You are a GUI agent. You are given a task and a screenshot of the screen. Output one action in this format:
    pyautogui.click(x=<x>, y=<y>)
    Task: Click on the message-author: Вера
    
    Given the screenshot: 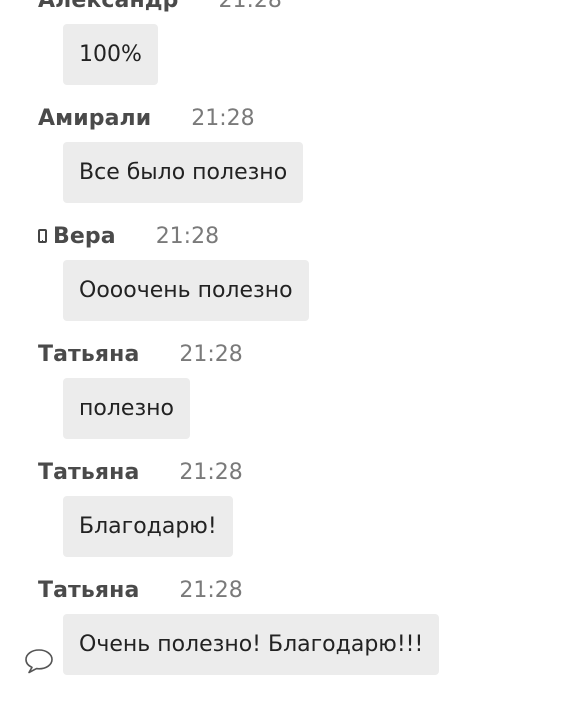 What is the action you would take?
    pyautogui.click(x=84, y=236)
    